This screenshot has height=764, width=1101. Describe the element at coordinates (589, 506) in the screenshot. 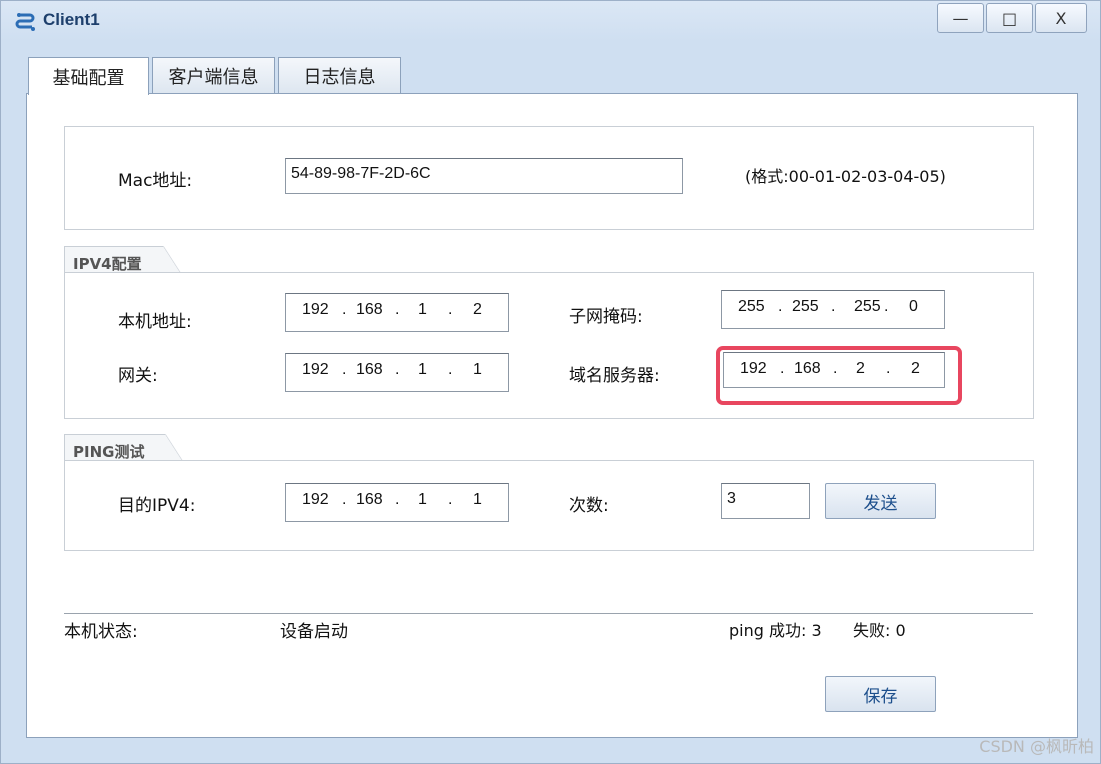

I see `count-label: 次数:` at that location.